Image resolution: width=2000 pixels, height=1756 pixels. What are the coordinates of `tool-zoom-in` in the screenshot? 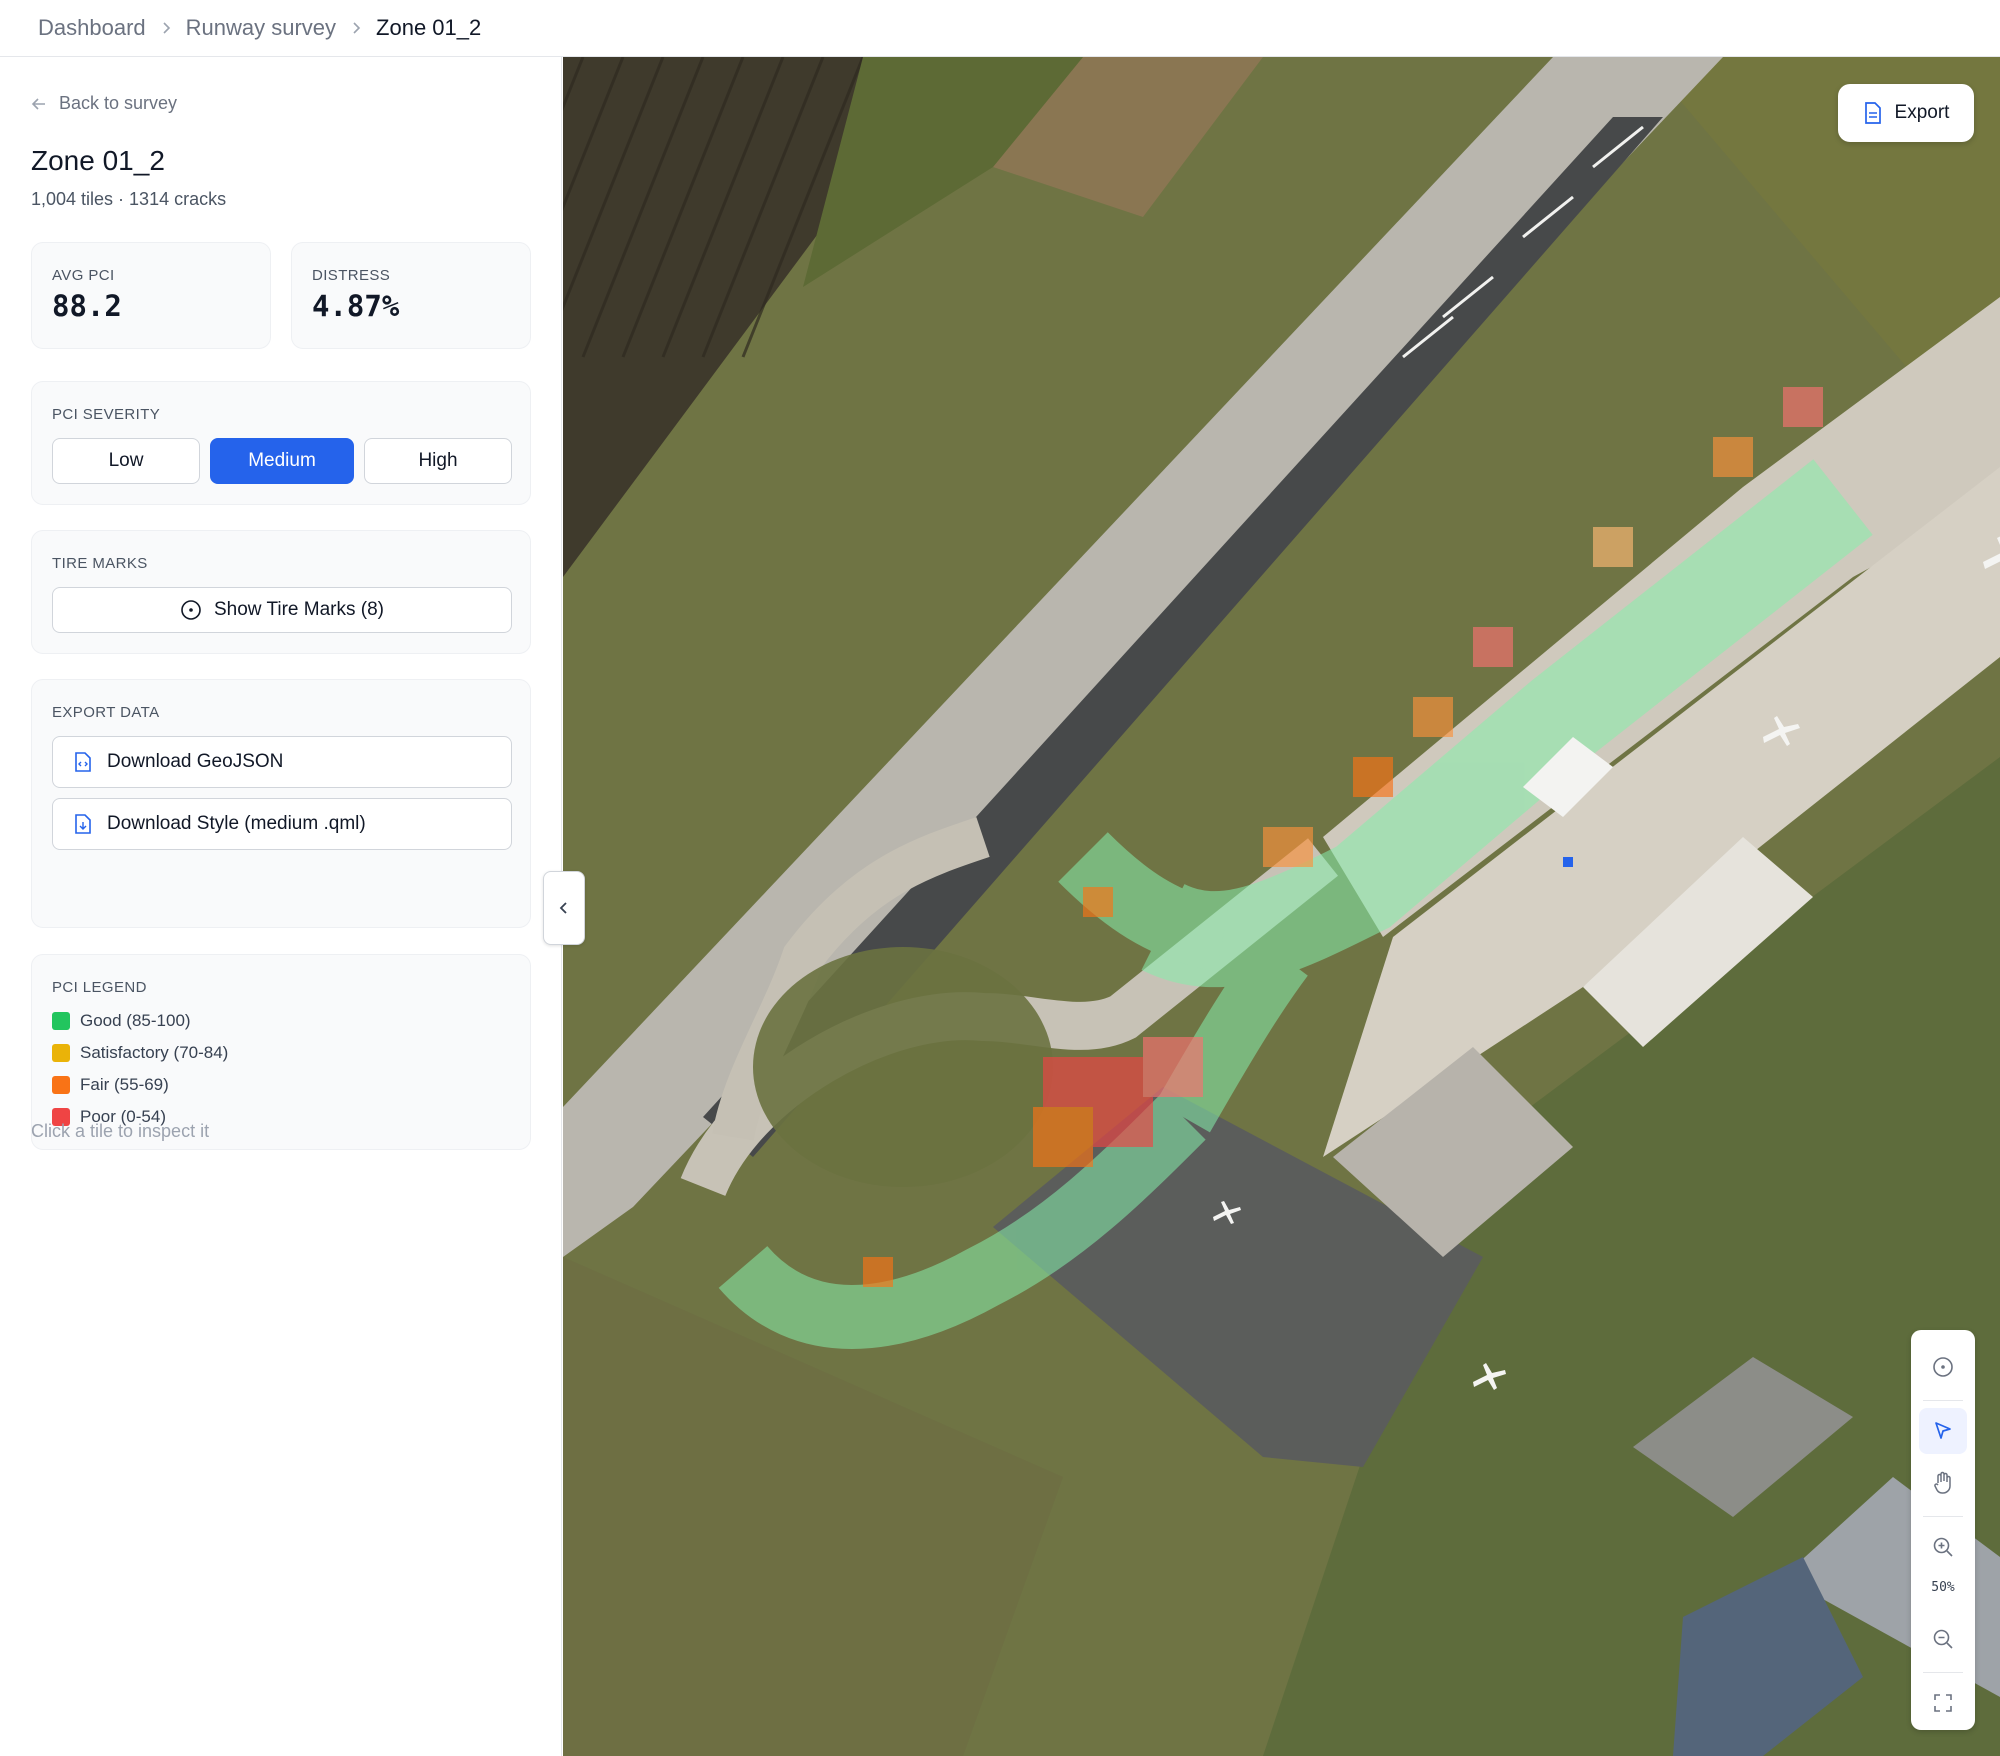 It's located at (1943, 1547).